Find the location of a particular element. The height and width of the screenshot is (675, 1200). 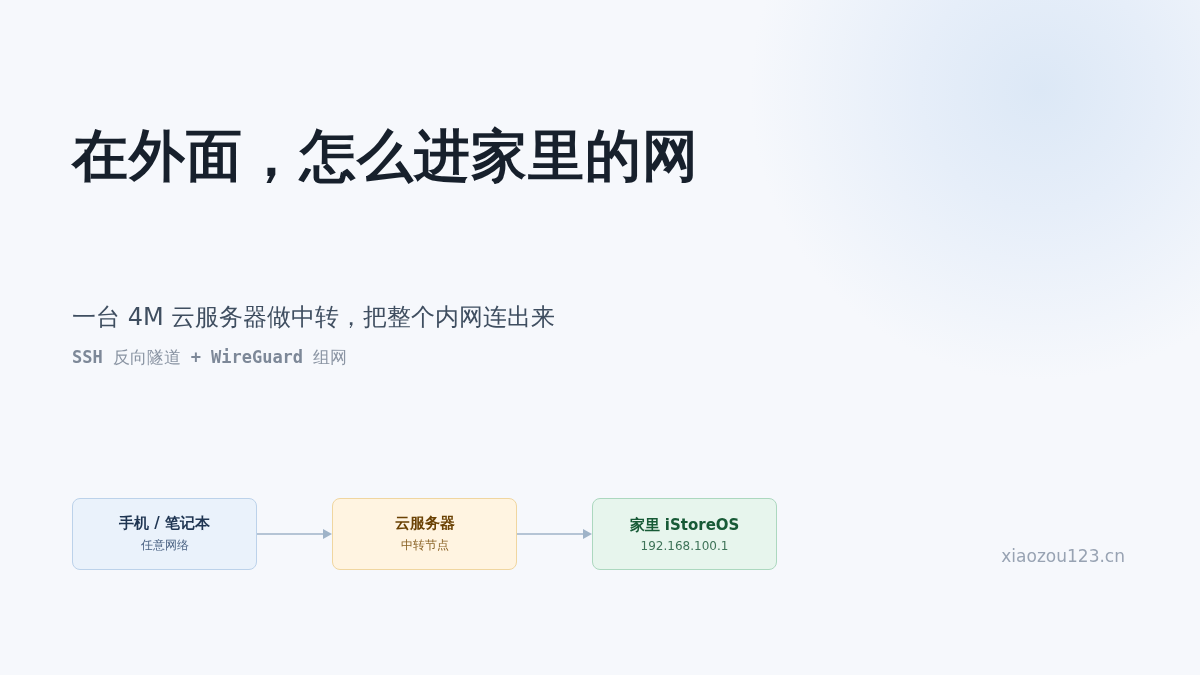

node-caption: 中转节点 is located at coordinates (424, 545).